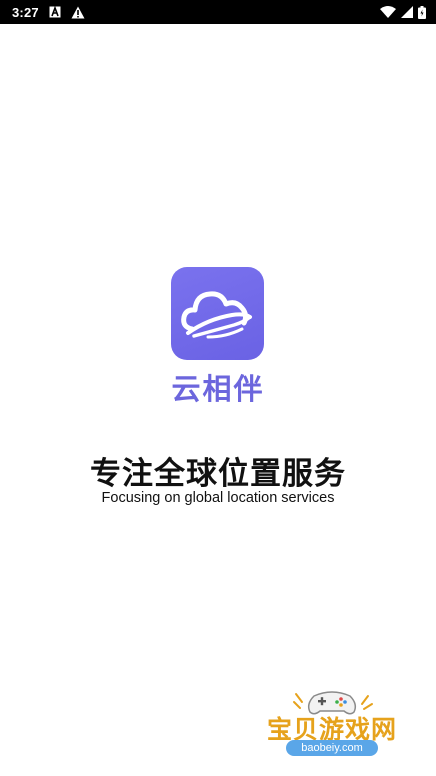  Describe the element at coordinates (407, 12) in the screenshot. I see `signal-icon` at that location.